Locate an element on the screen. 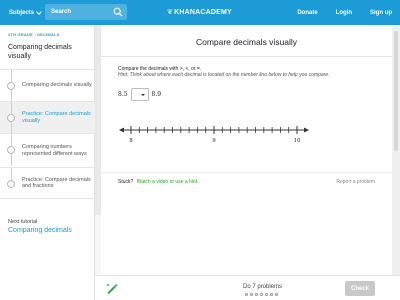  tutorial-title: Comparing decimals visually is located at coordinates (40, 52).